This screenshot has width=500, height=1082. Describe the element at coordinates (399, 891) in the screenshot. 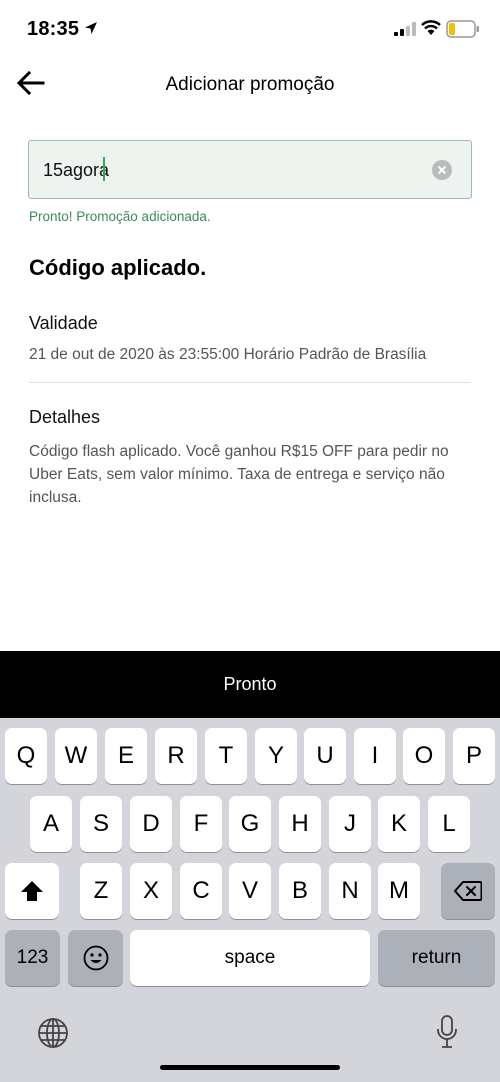

I see `key-m: M` at that location.